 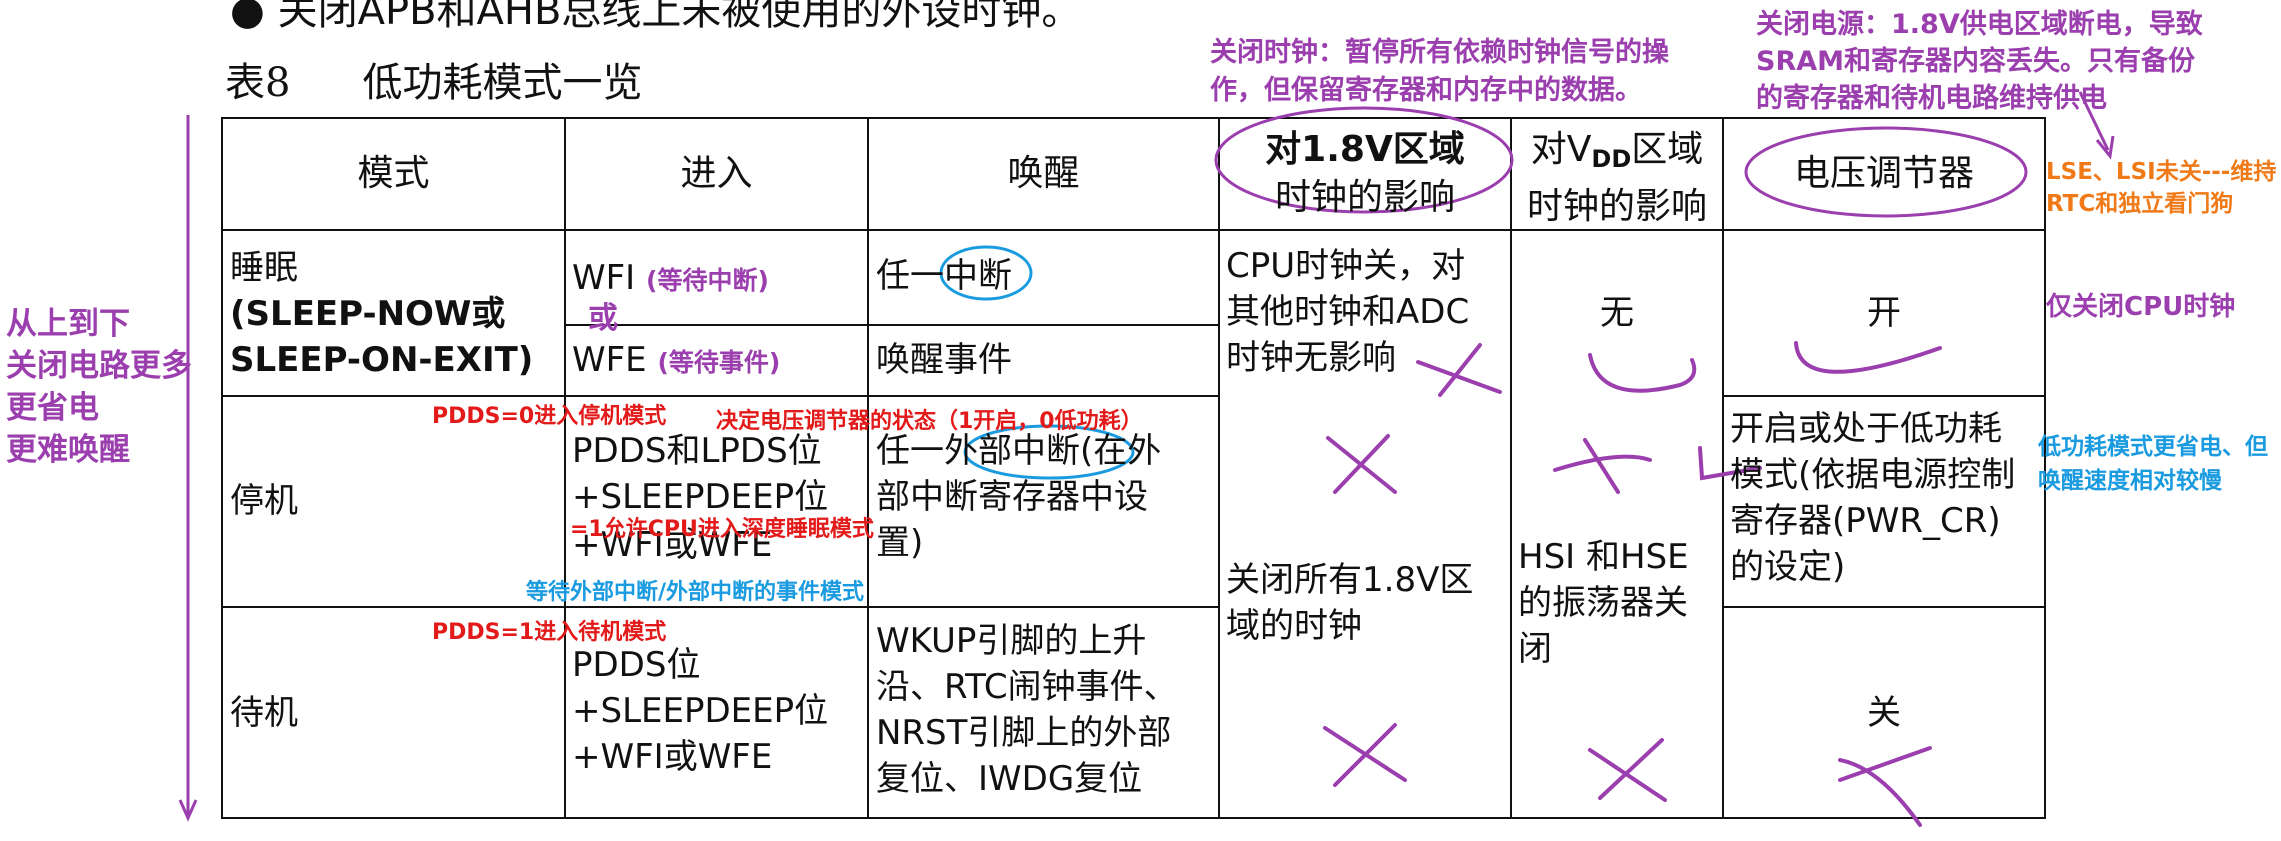 I want to click on note-left-line3: 更省电, so click(x=52, y=408).